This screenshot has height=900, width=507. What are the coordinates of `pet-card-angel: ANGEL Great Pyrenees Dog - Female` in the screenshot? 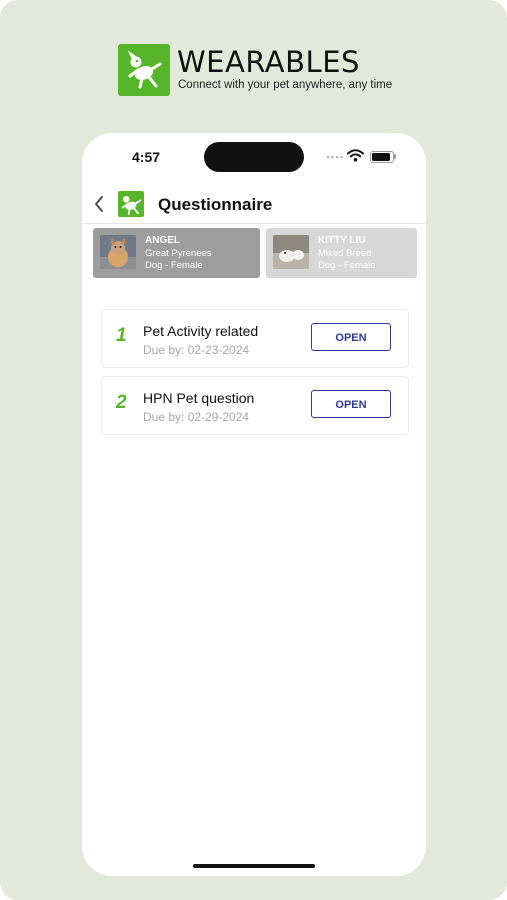 It's located at (176, 253).